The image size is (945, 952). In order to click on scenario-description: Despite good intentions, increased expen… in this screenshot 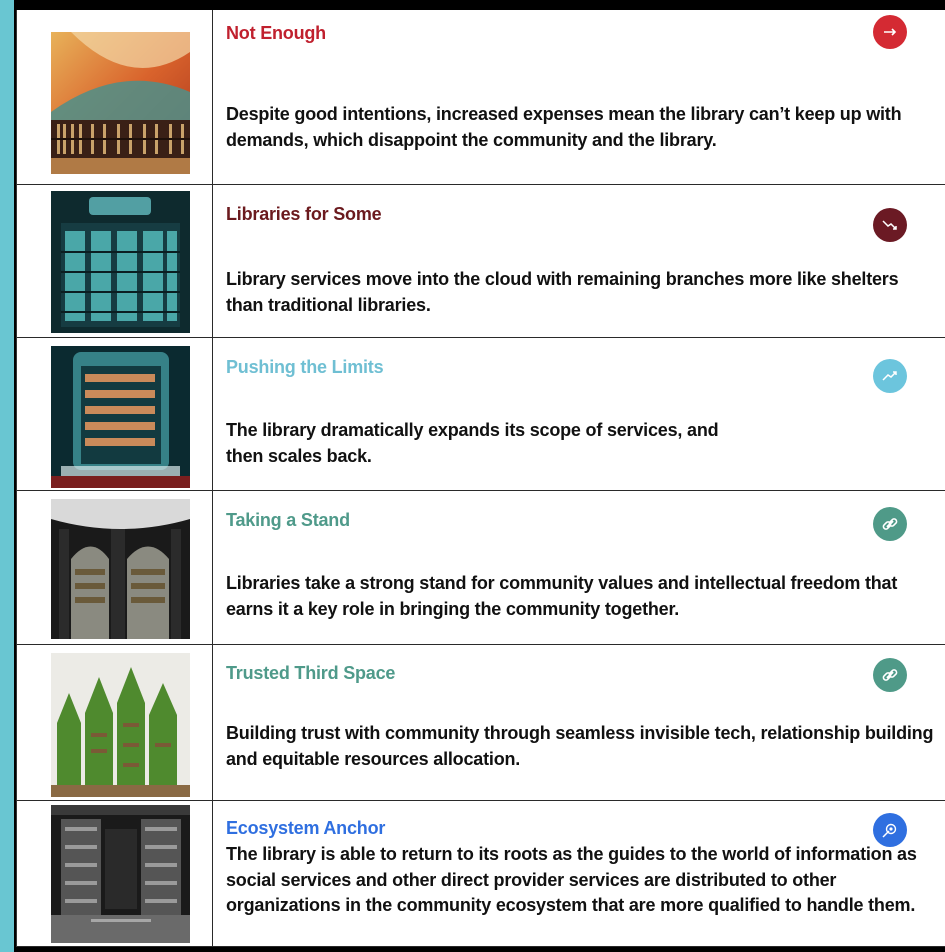, I will do `click(564, 127)`.